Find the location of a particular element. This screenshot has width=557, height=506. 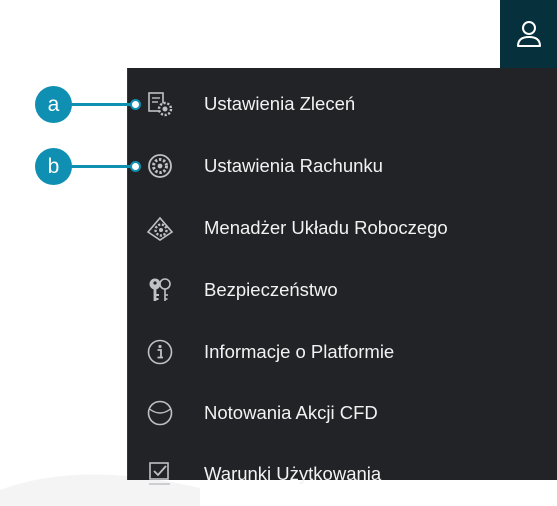

menu-item-label: Notowania Akcji CFD is located at coordinates (291, 412).